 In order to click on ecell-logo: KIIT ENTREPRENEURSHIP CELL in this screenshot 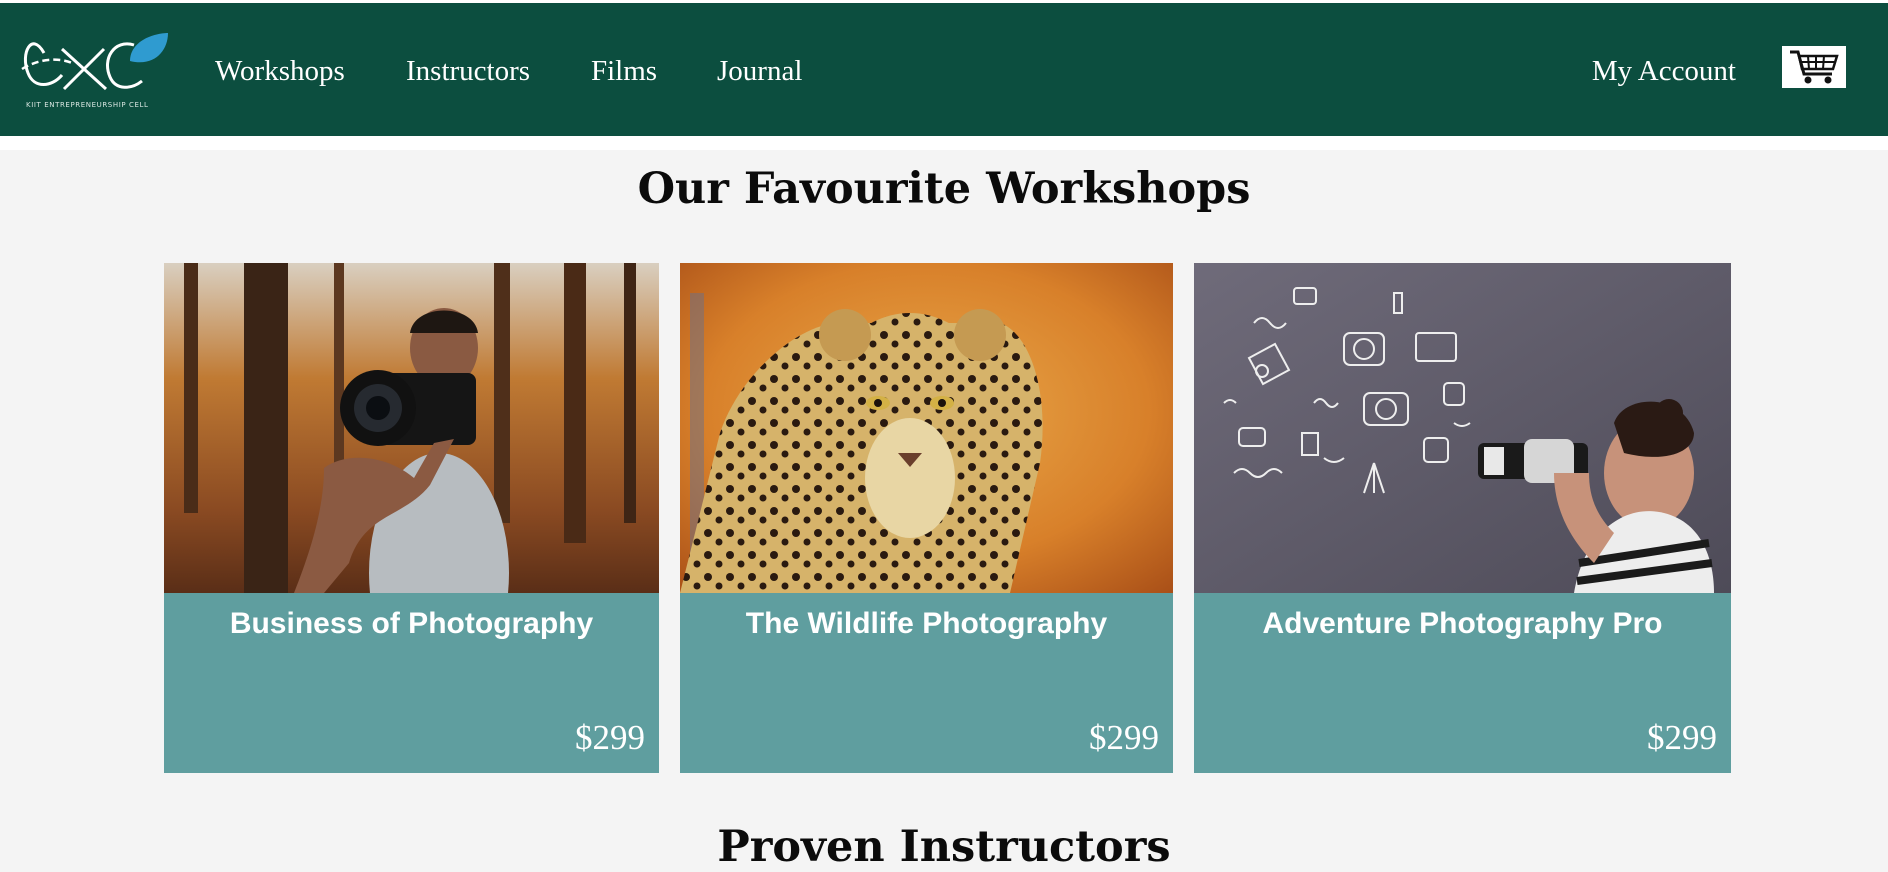, I will do `click(94, 69)`.